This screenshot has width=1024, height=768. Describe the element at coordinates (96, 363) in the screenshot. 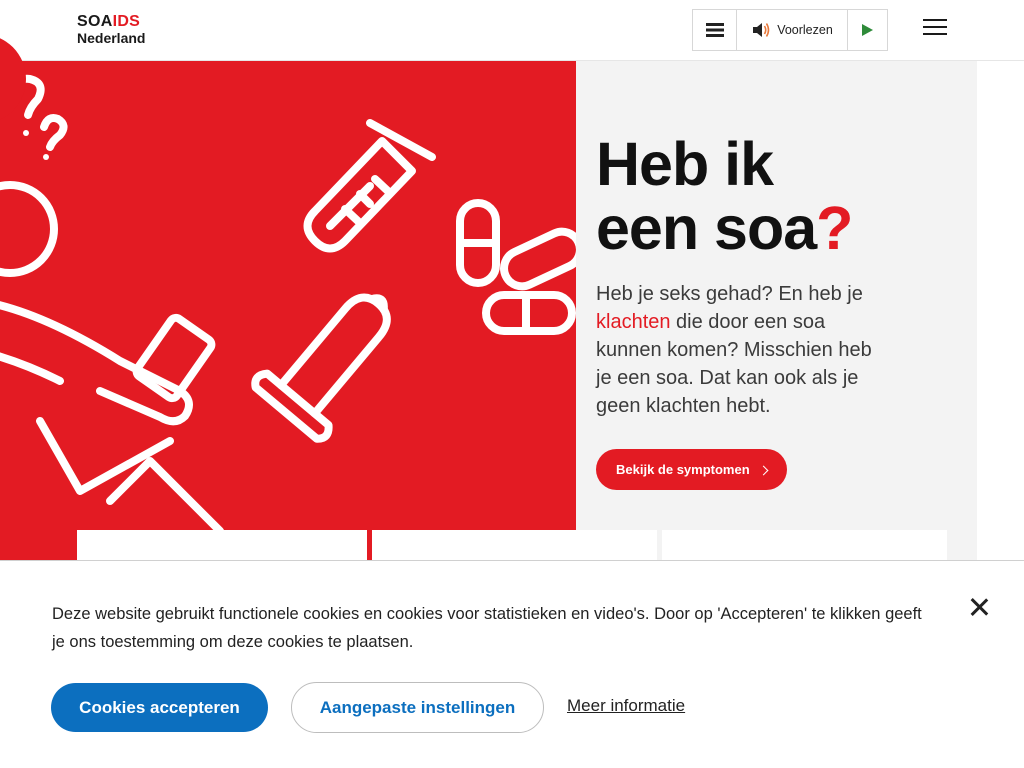

I see `body-shape` at that location.